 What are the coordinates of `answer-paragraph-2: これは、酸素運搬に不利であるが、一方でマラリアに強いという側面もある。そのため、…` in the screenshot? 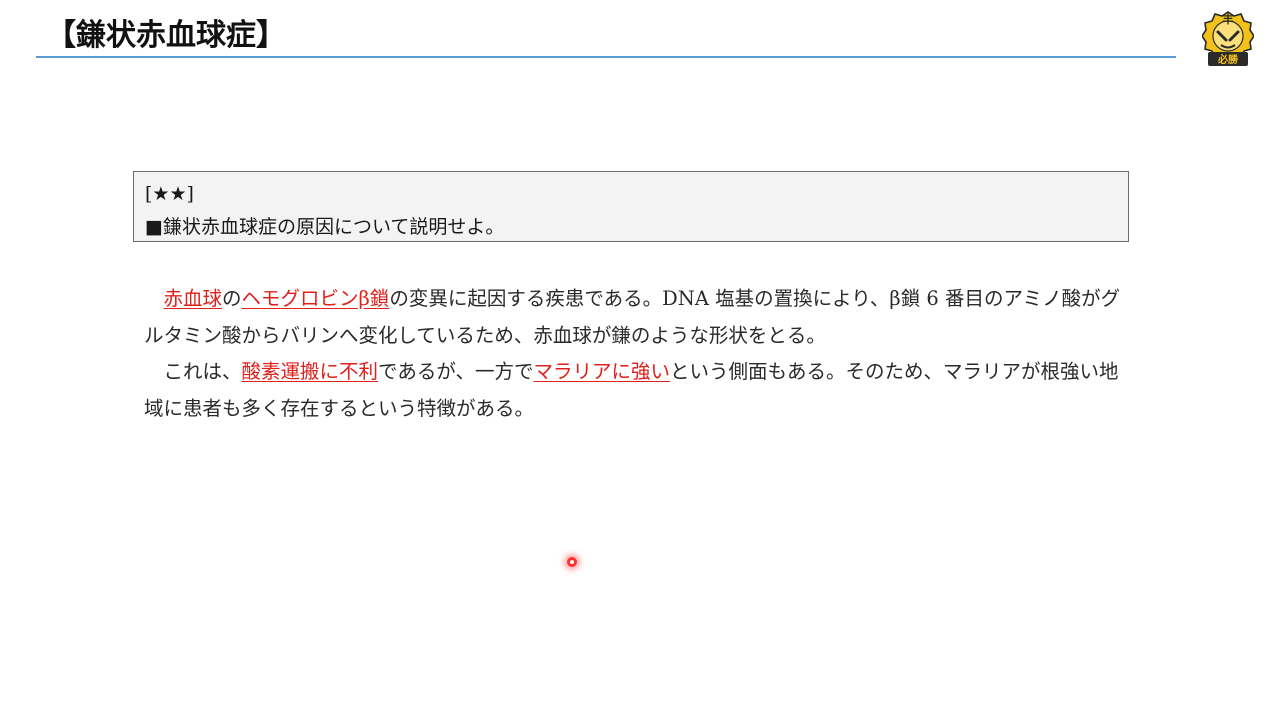 It's located at (639, 390).